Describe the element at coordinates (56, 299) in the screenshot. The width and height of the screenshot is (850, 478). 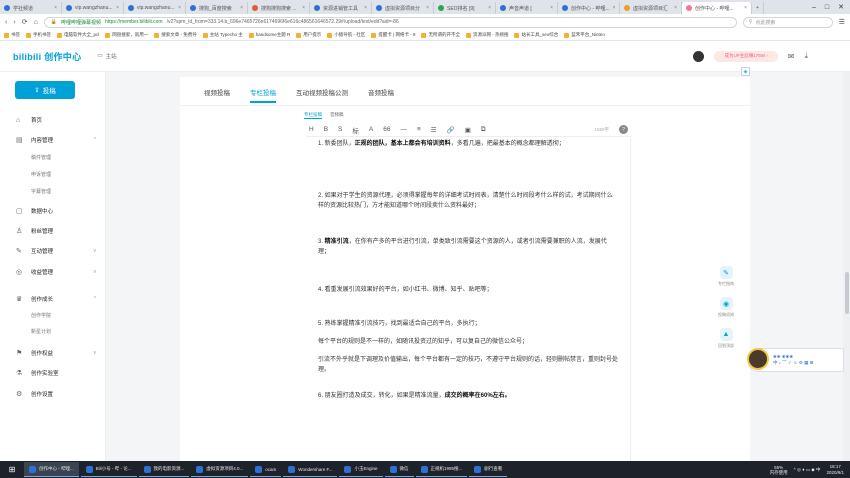
I see `sidebar-item: ♛ 创作成长 ^` at that location.